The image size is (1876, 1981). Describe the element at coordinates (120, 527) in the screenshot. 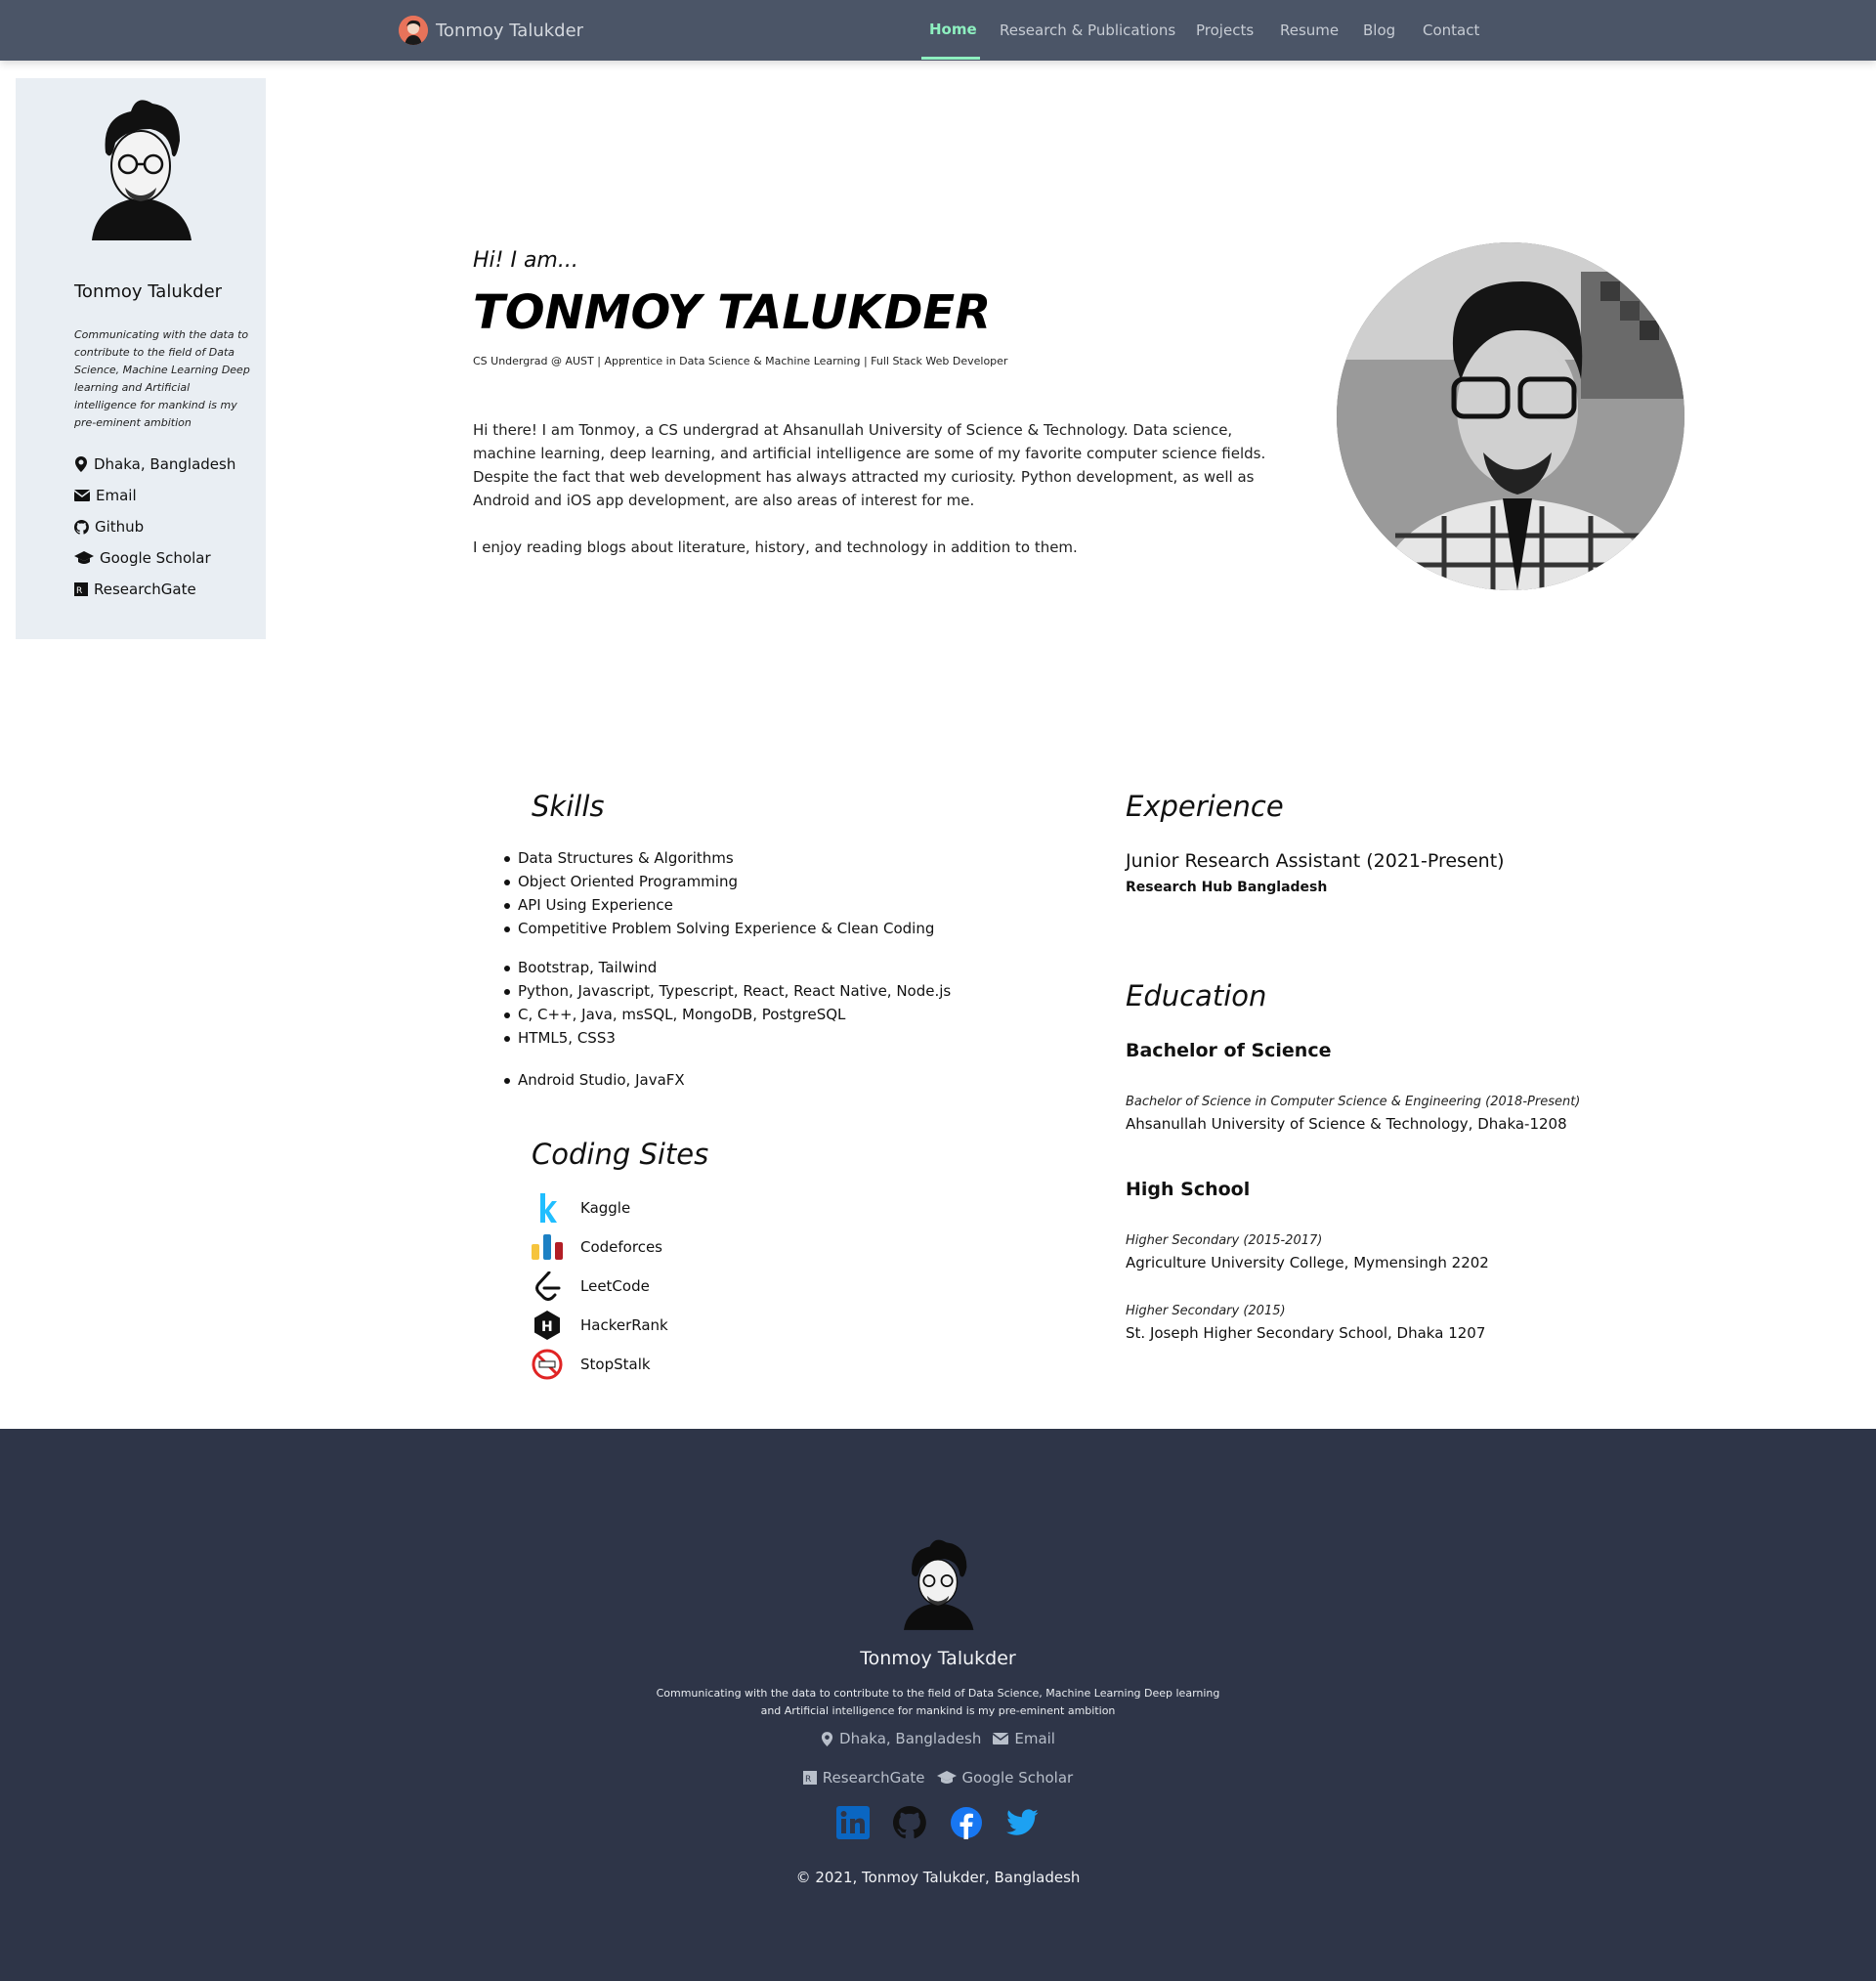

I see `sidebar-github-label: Github` at that location.